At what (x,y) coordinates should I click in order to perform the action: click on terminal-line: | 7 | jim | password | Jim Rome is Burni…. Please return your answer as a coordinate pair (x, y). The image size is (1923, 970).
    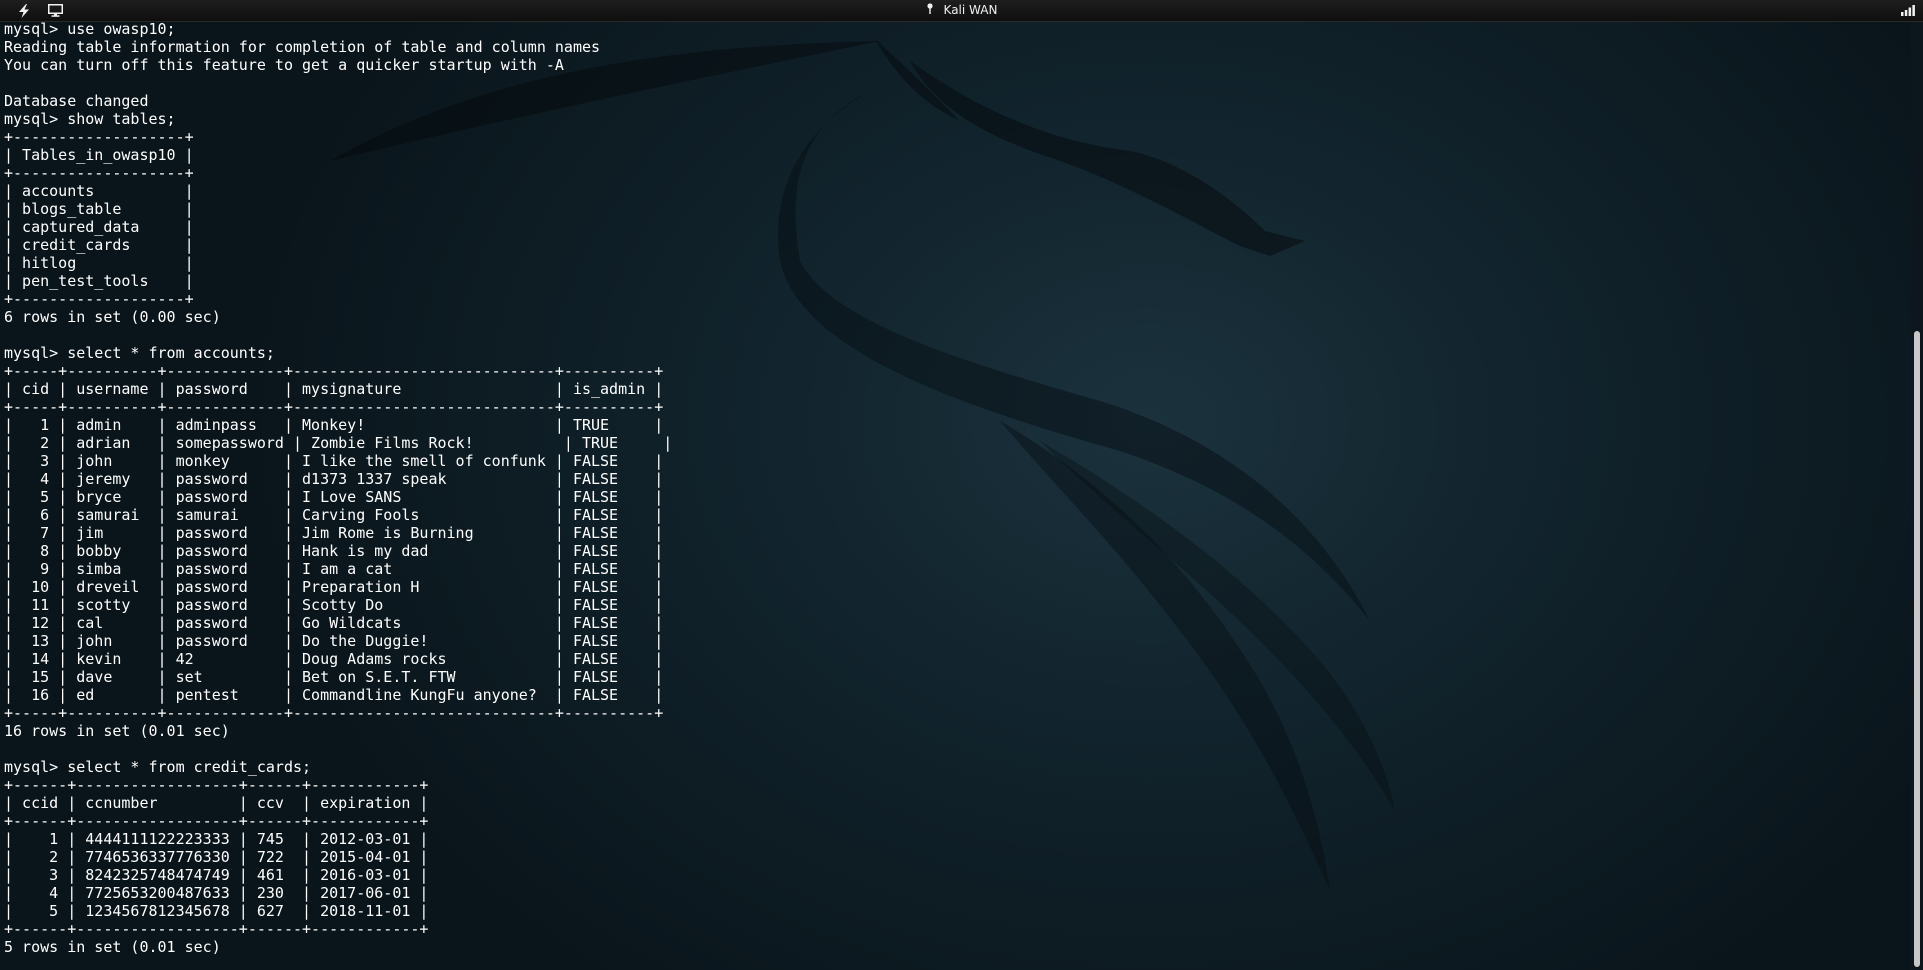
    Looking at the image, I should click on (334, 533).